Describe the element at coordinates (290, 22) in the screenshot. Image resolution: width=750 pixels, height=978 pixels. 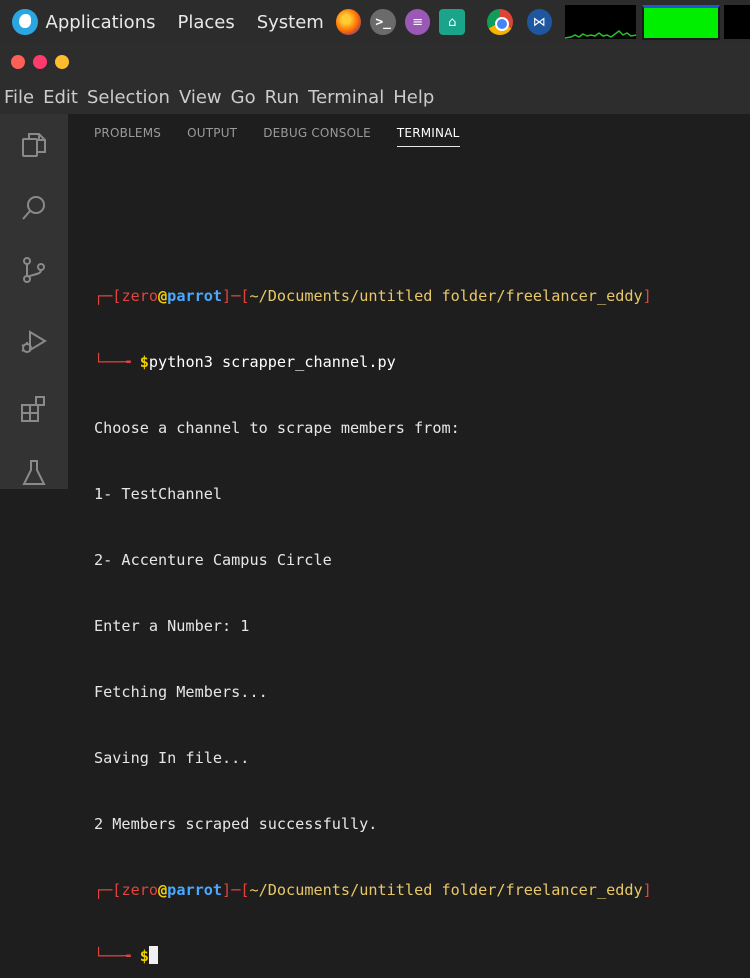
I see `system-menu: System` at that location.